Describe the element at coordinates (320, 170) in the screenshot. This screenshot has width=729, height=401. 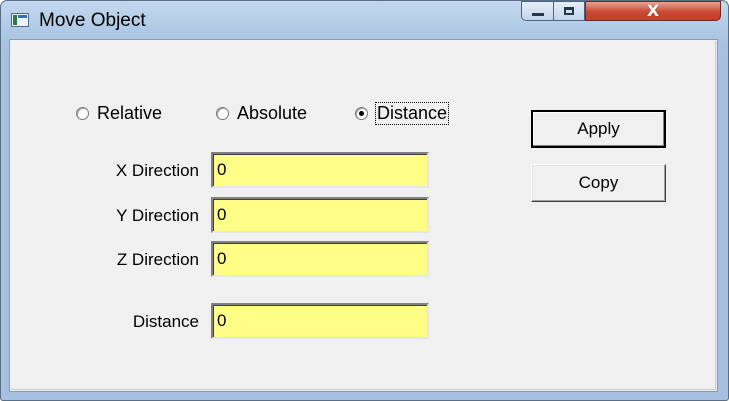
I see `x-direction-field` at that location.